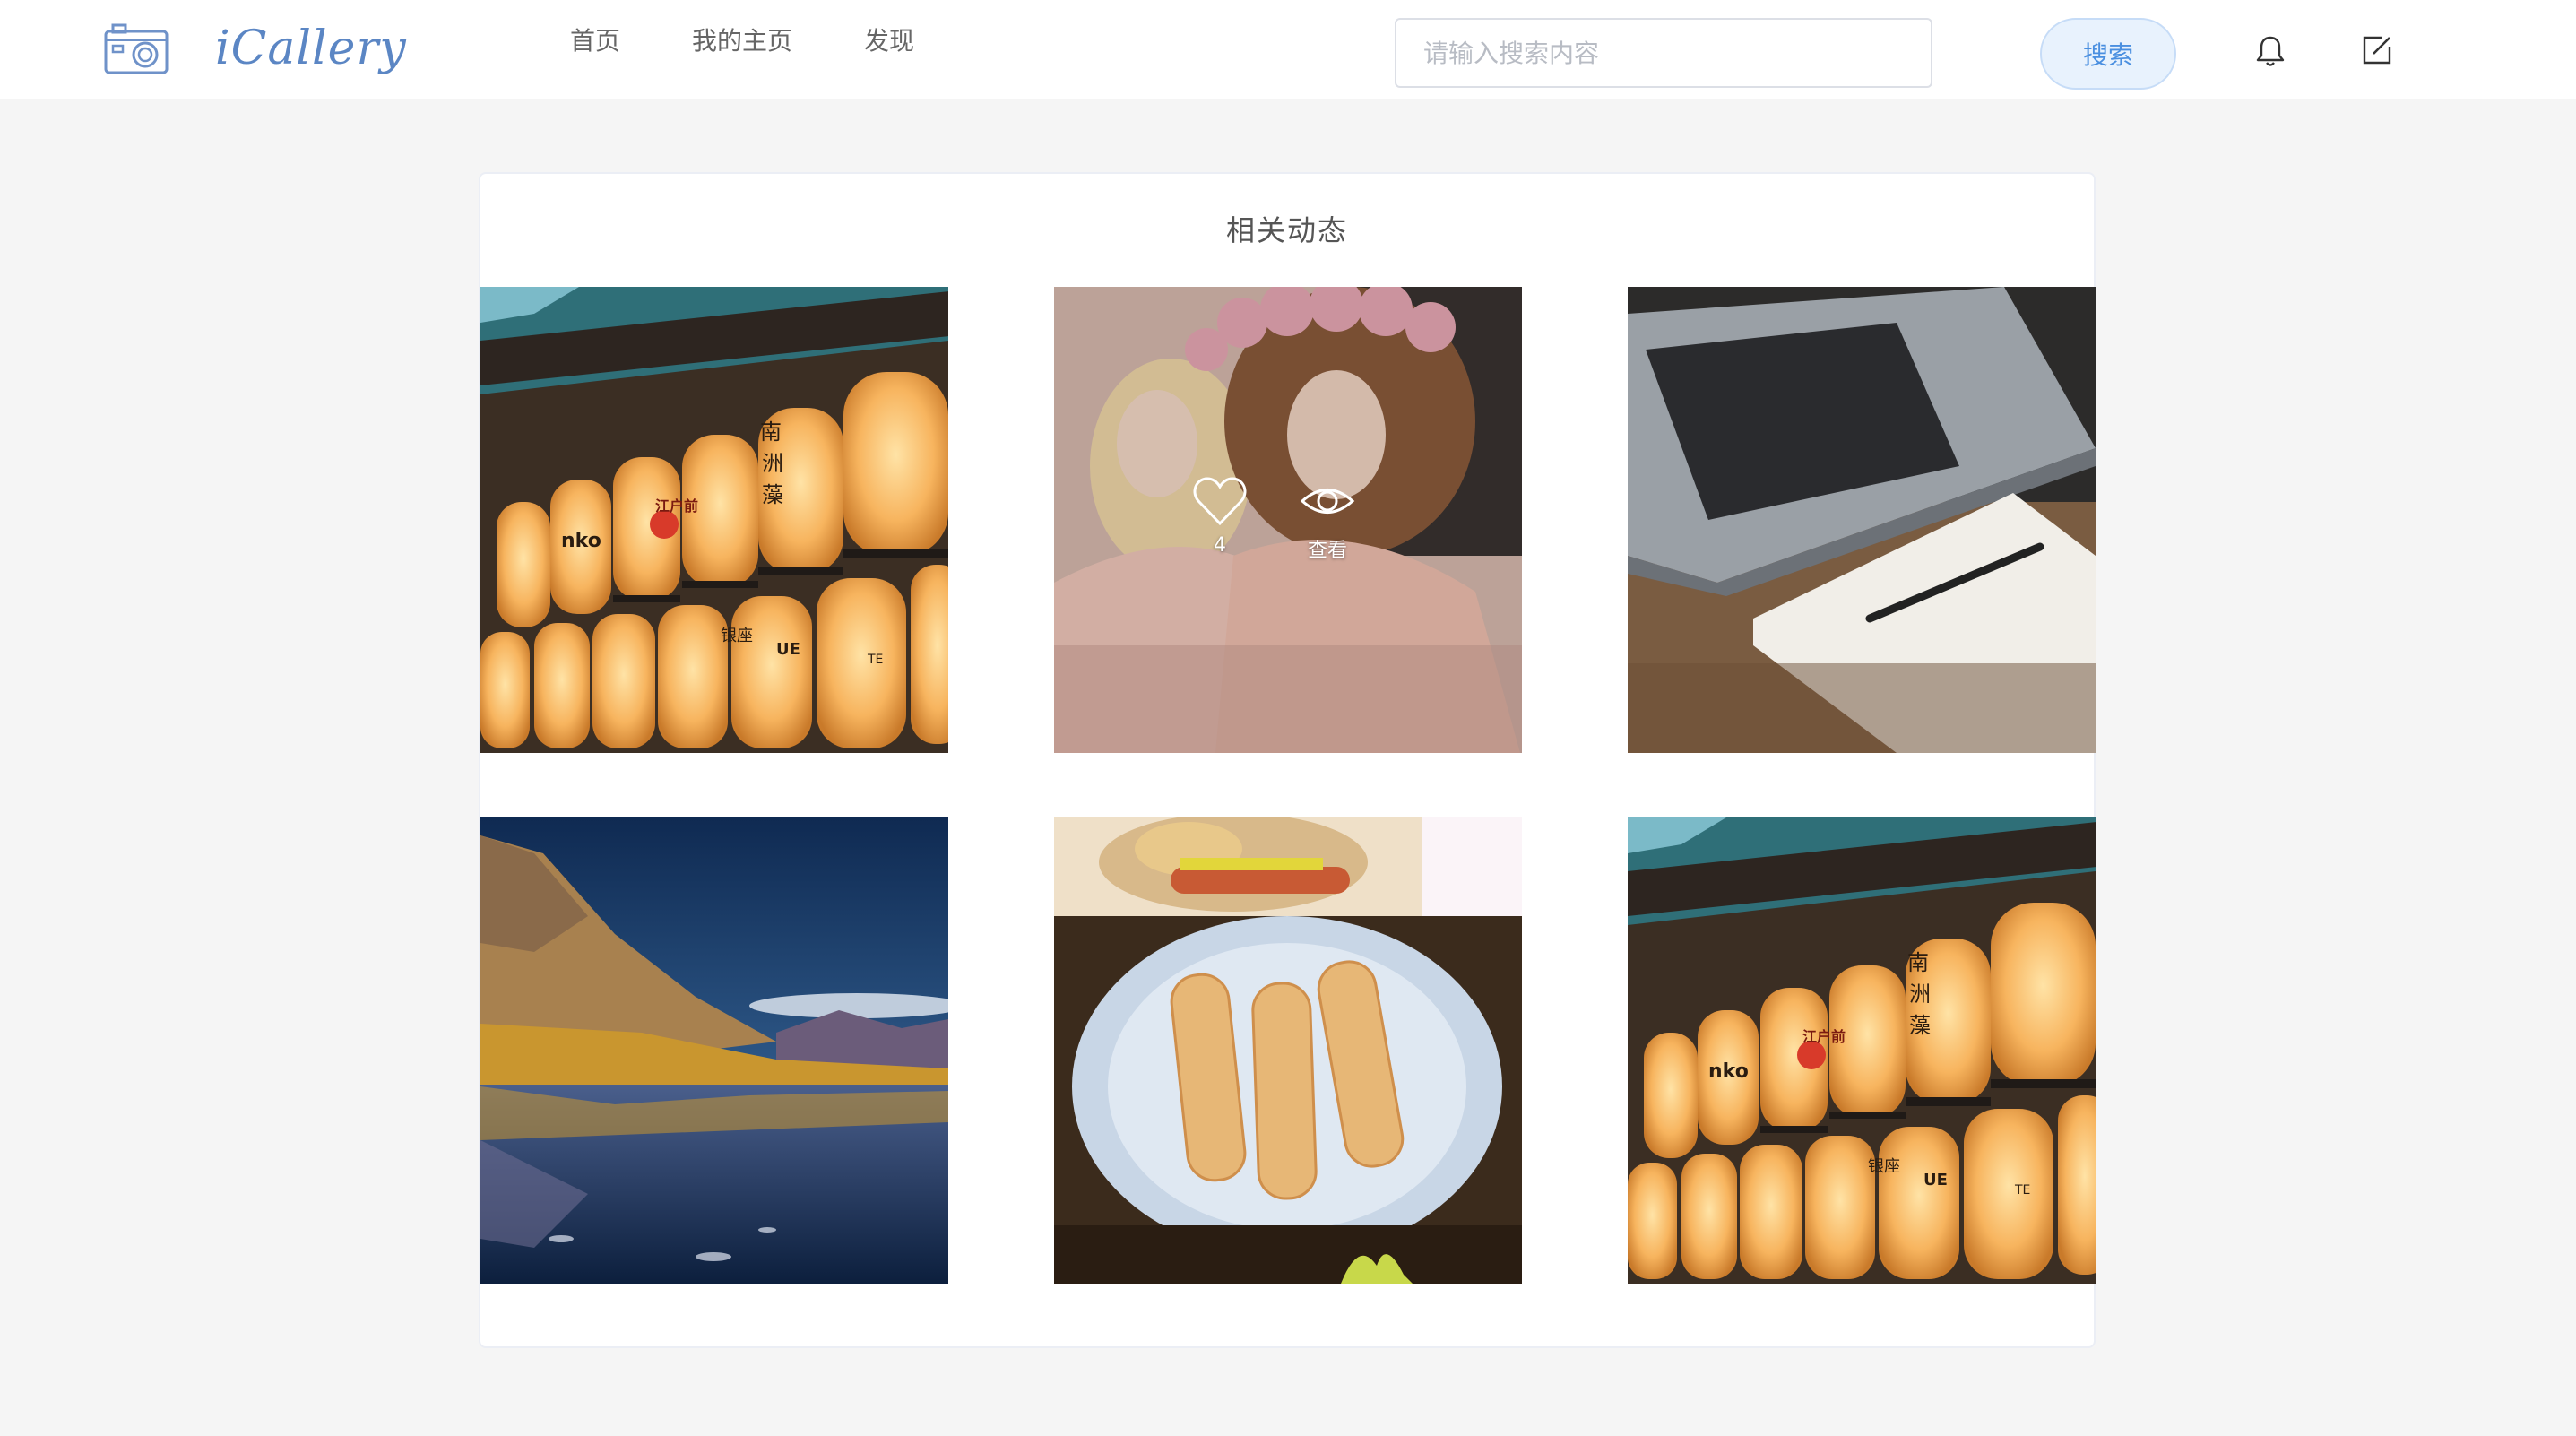  I want to click on search-button: 搜索, so click(2108, 54).